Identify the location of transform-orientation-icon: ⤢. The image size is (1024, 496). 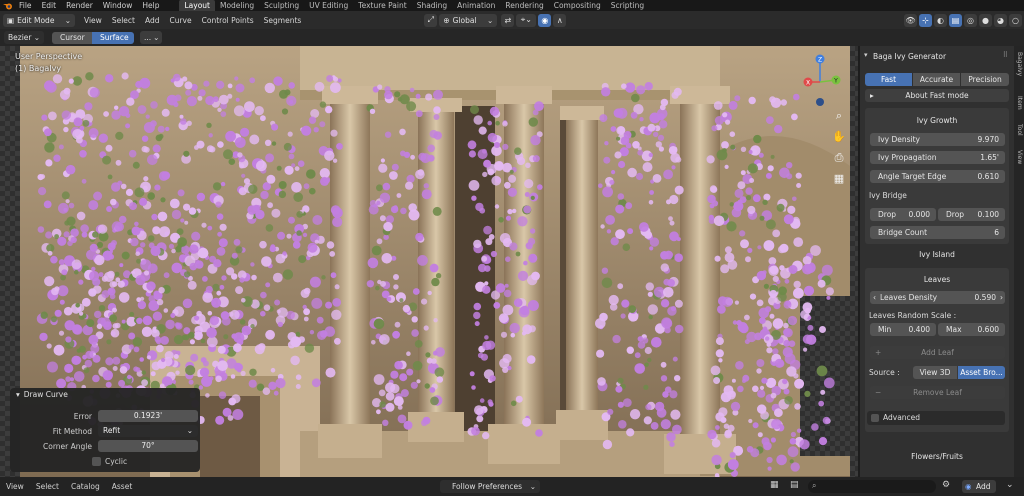
(431, 20).